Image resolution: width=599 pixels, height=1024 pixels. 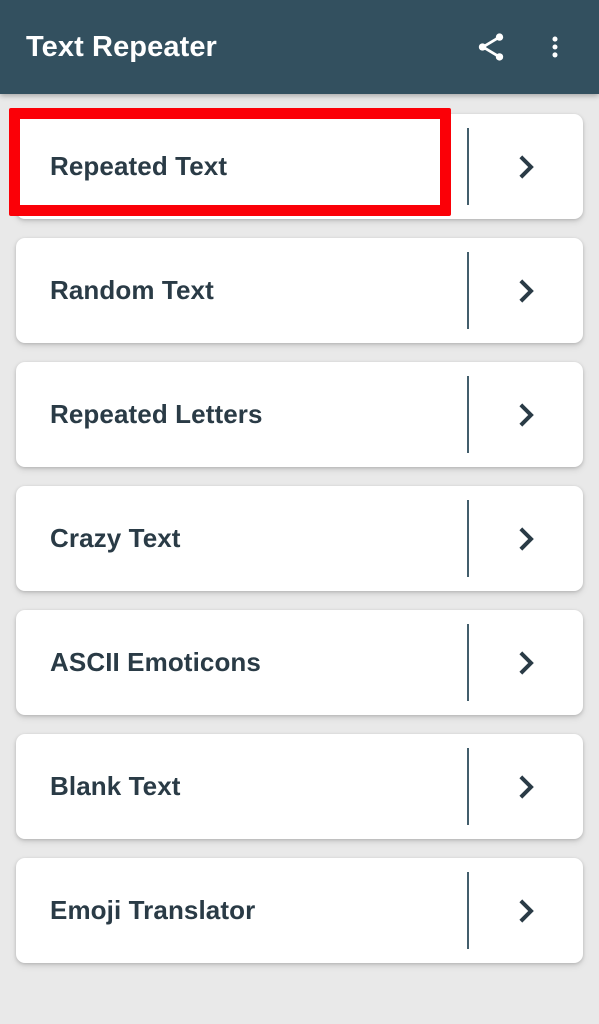 I want to click on list-item-label: Emoji Translator, so click(x=153, y=910).